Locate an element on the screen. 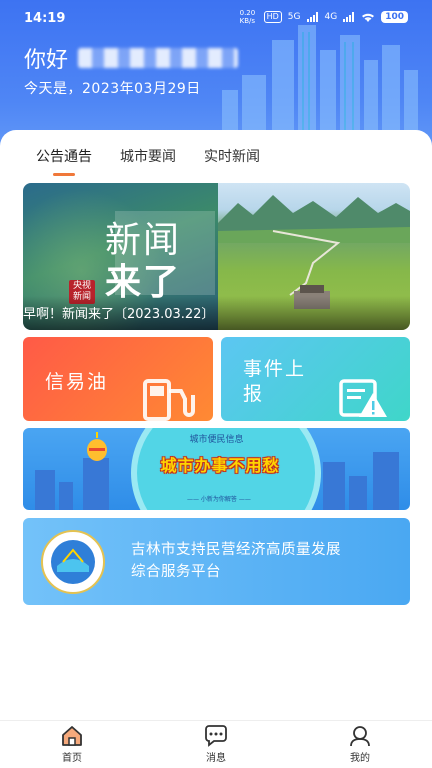 This screenshot has width=432, height=768. report-tile-label: 事件上报 is located at coordinates (275, 381).